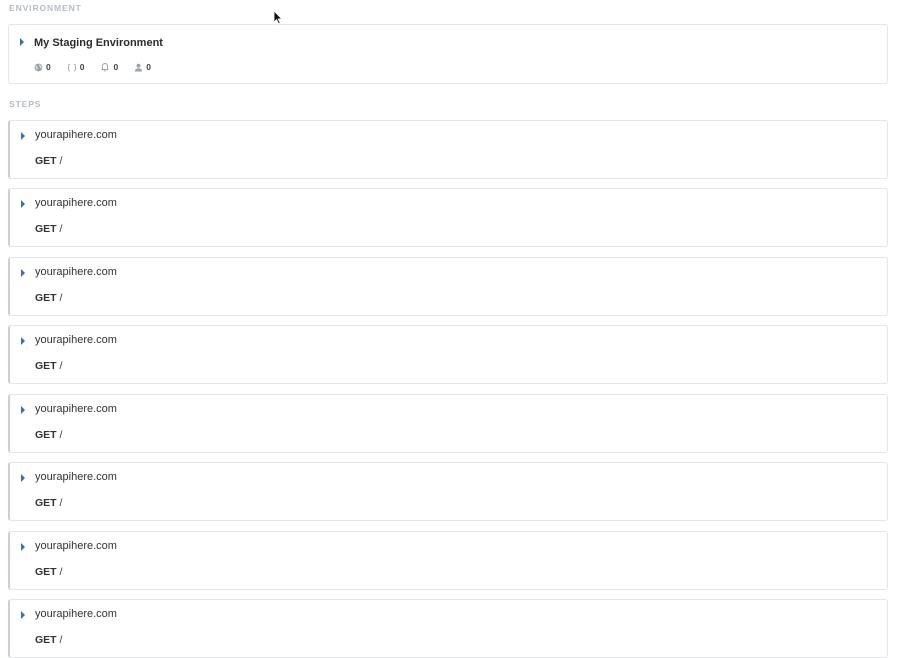 This screenshot has width=900, height=658. What do you see at coordinates (105, 67) in the screenshot?
I see `bell-icon` at bounding box center [105, 67].